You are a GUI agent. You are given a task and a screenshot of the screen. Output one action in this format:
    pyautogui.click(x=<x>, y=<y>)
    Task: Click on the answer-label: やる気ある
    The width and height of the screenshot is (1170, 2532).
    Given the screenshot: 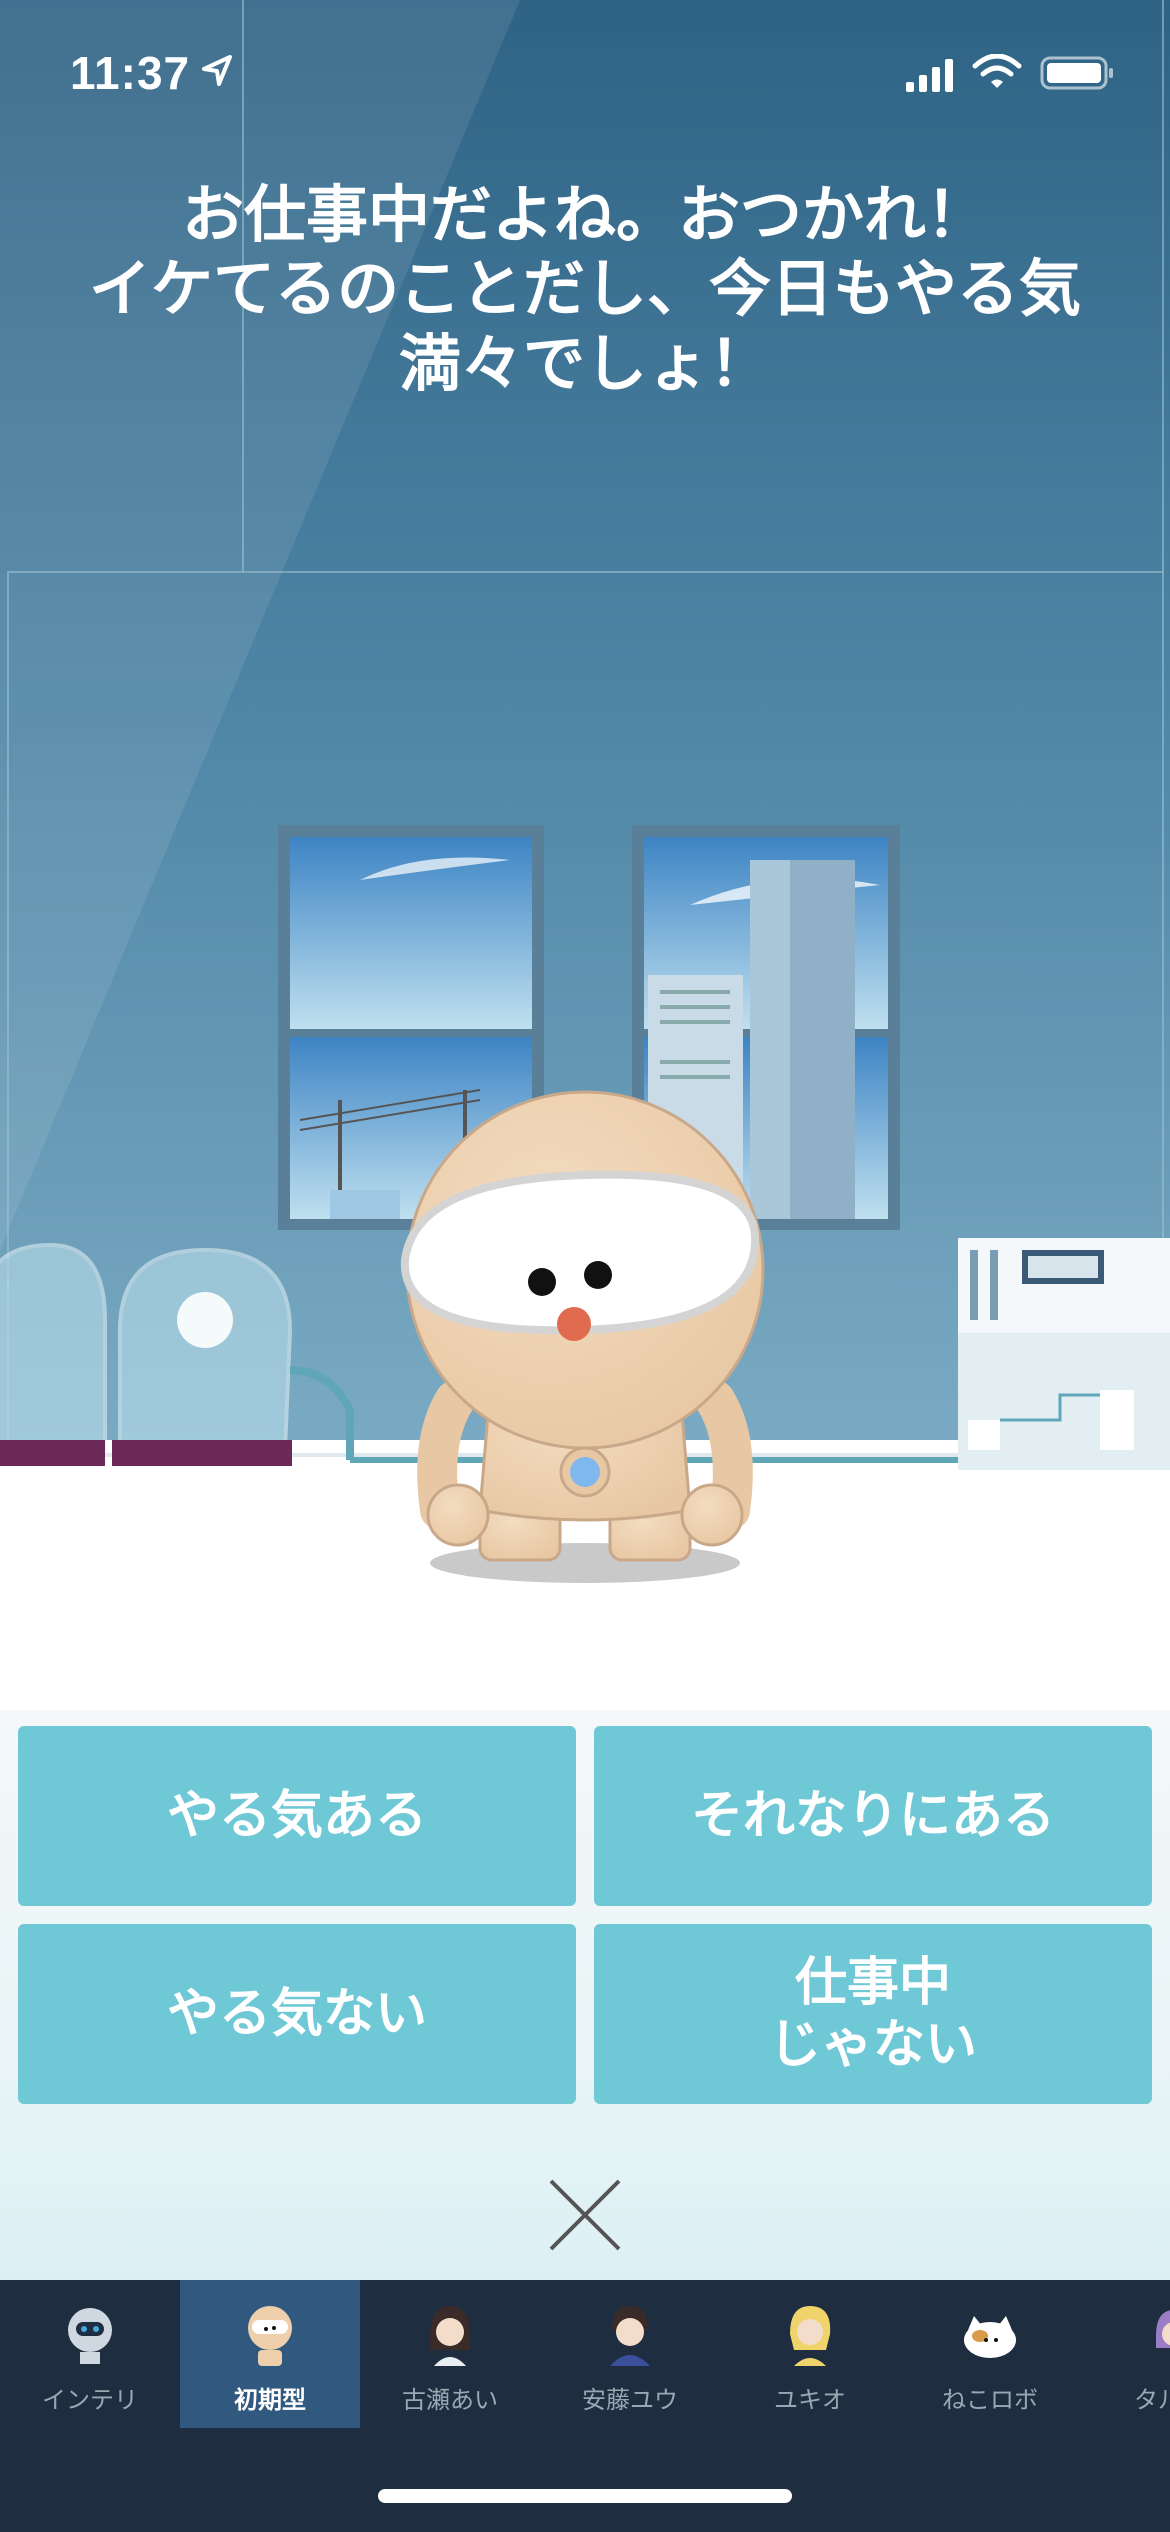 What is the action you would take?
    pyautogui.click(x=296, y=1815)
    